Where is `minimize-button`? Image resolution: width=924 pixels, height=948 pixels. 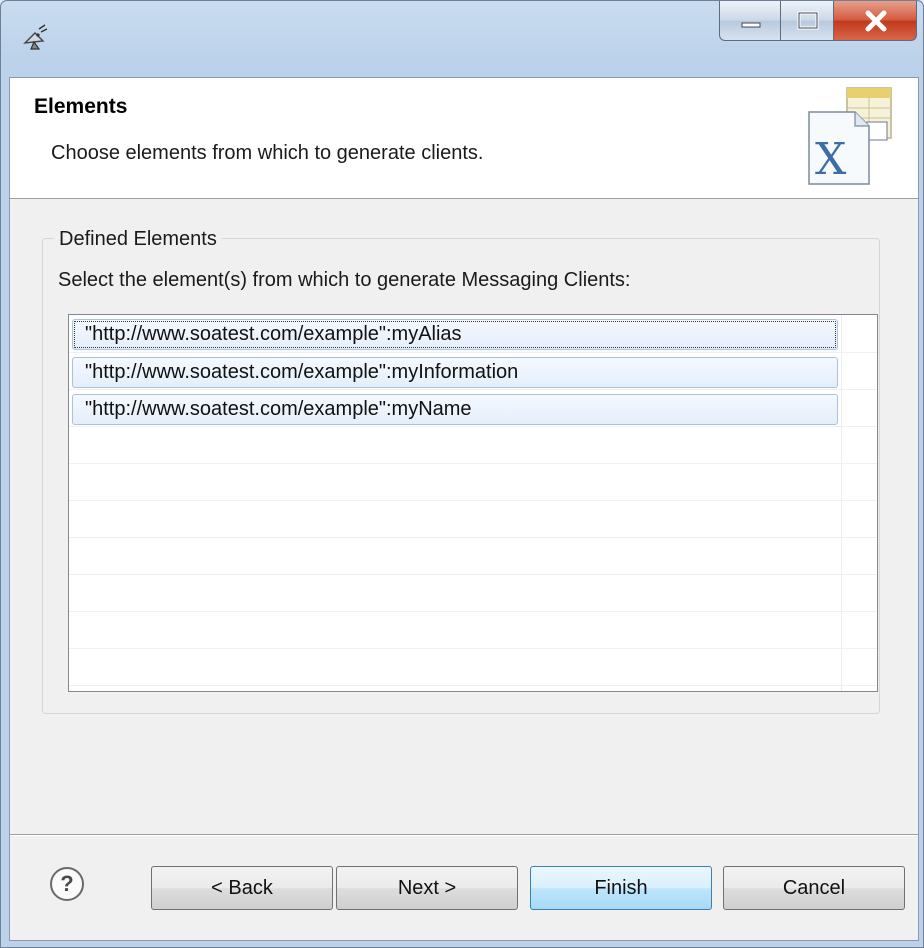
minimize-button is located at coordinates (750, 21).